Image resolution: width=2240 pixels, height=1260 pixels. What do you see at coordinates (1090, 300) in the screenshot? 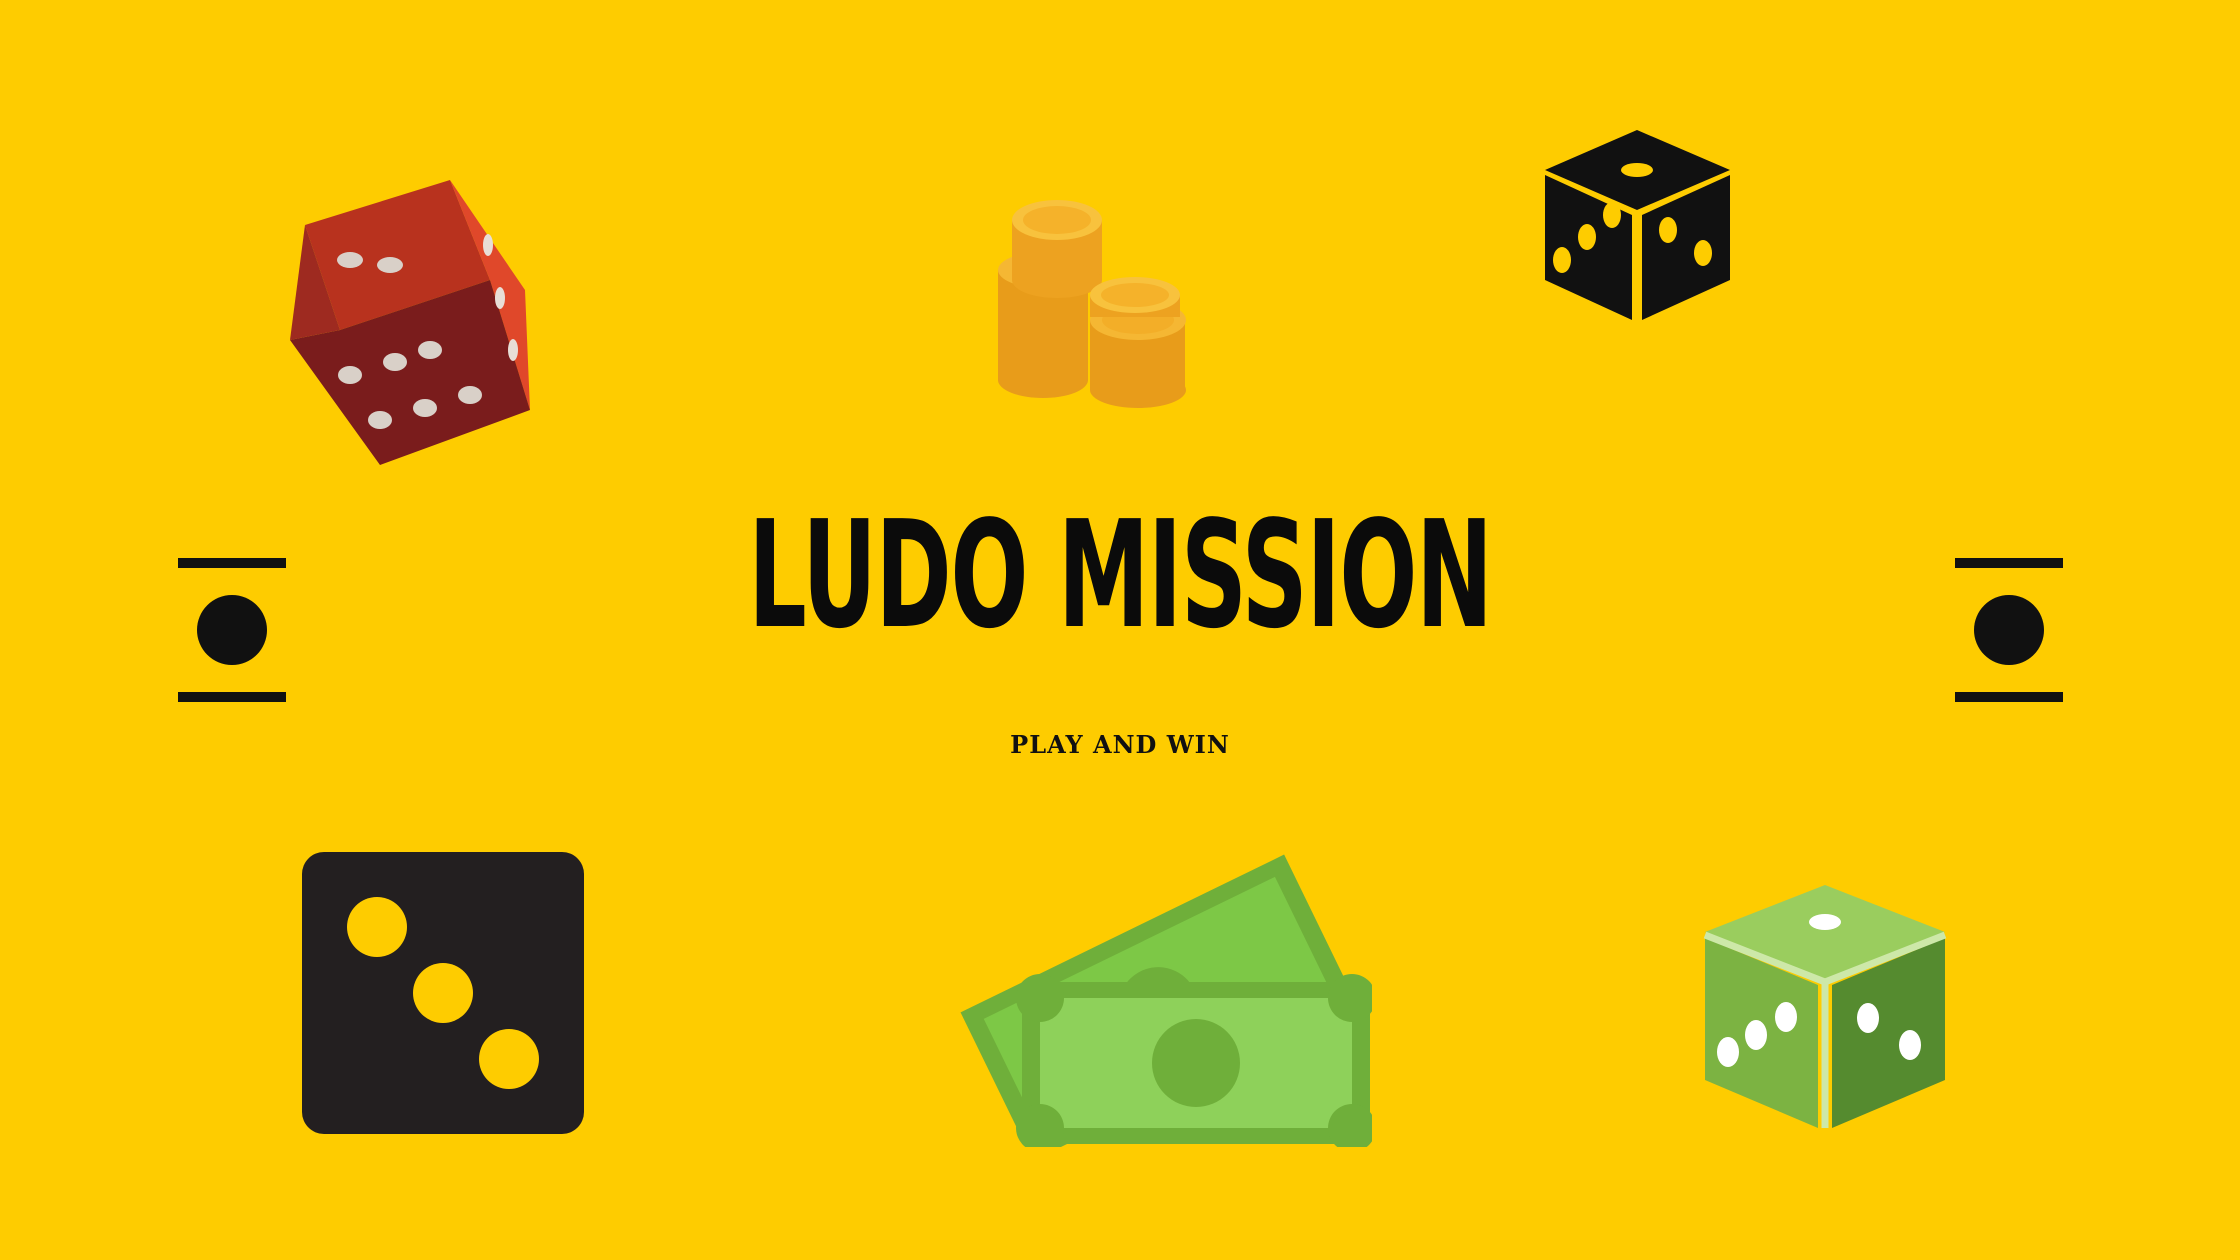
I see `coin-stack-icon` at bounding box center [1090, 300].